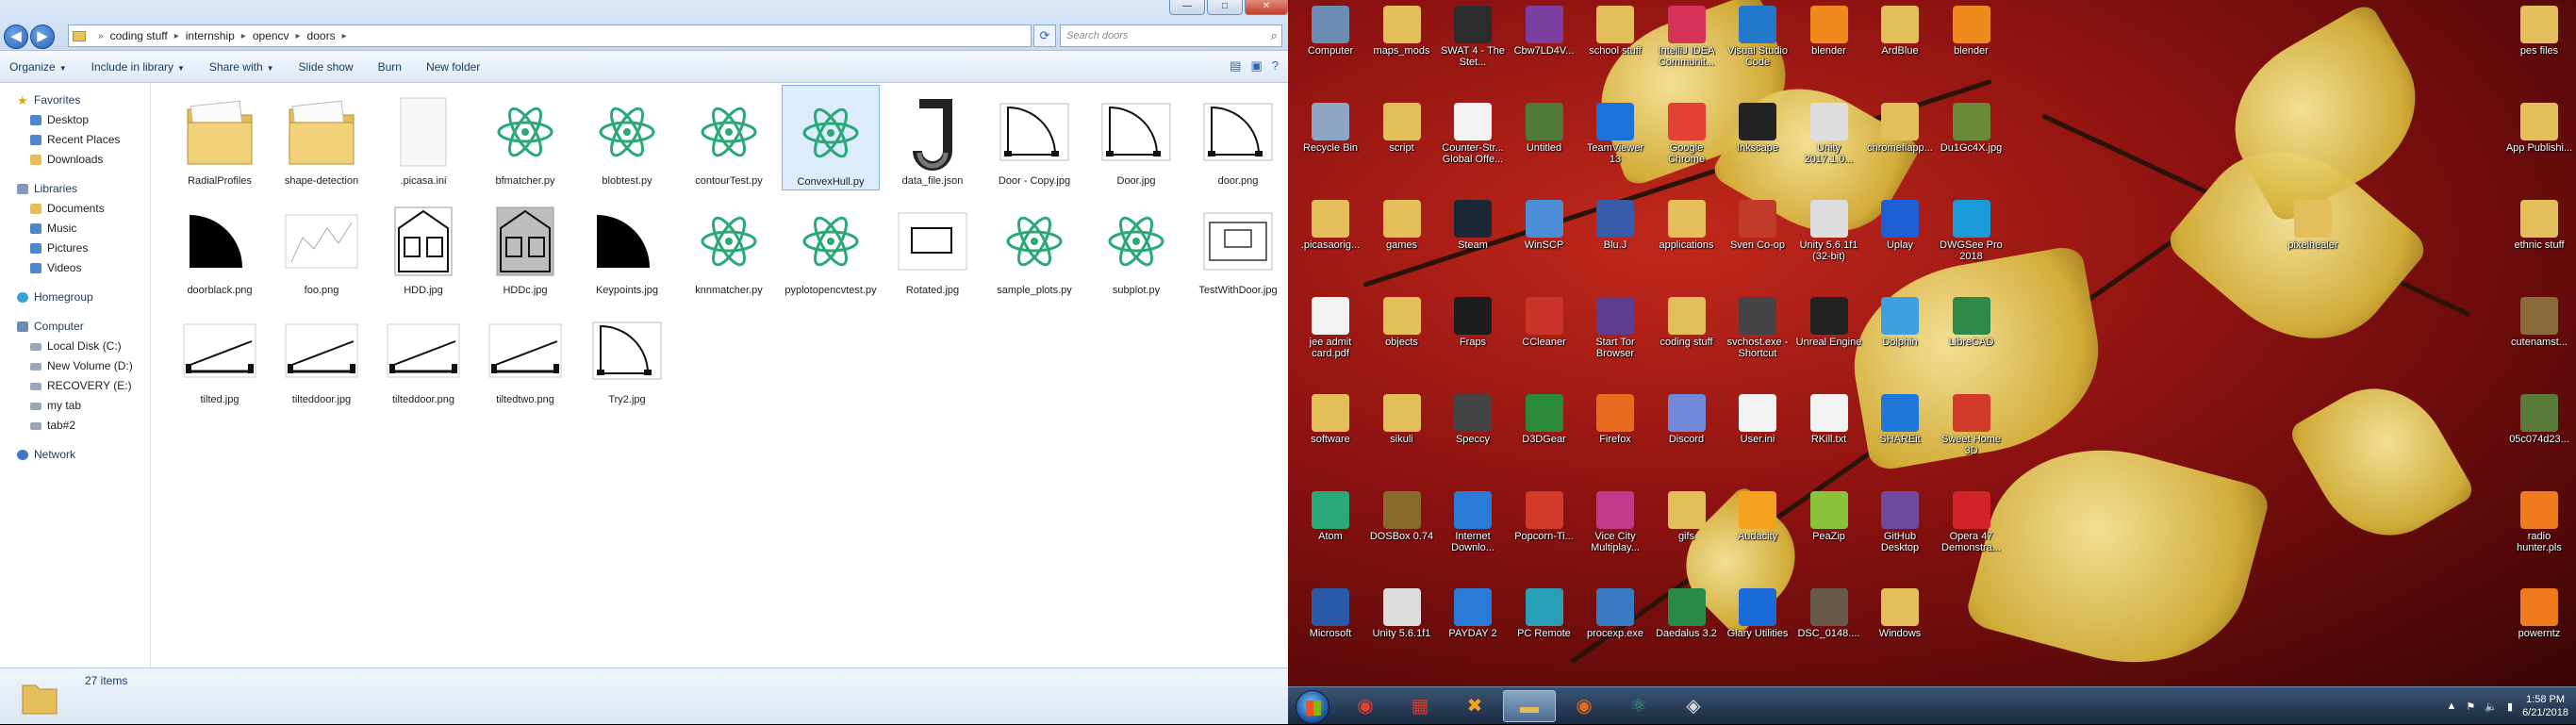 The width and height of the screenshot is (2576, 725). Describe the element at coordinates (2539, 32) in the screenshot. I see `desktop-icon: pes files` at that location.